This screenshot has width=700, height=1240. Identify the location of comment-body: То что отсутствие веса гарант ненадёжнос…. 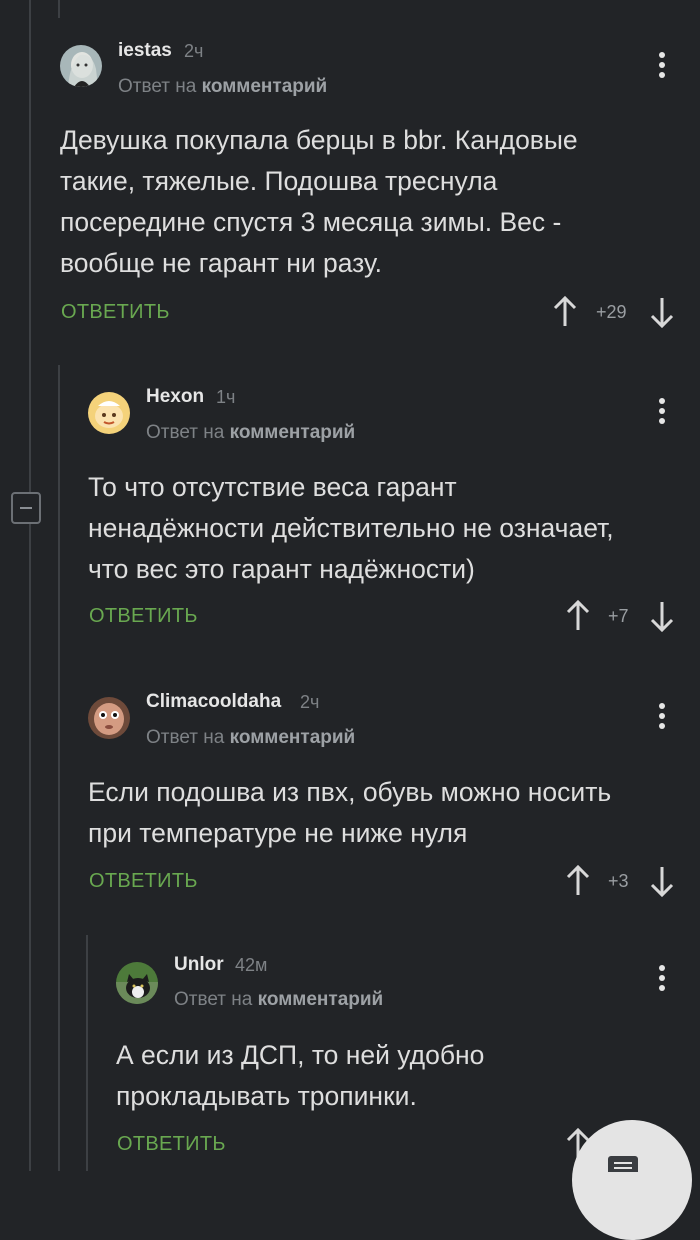
(351, 528).